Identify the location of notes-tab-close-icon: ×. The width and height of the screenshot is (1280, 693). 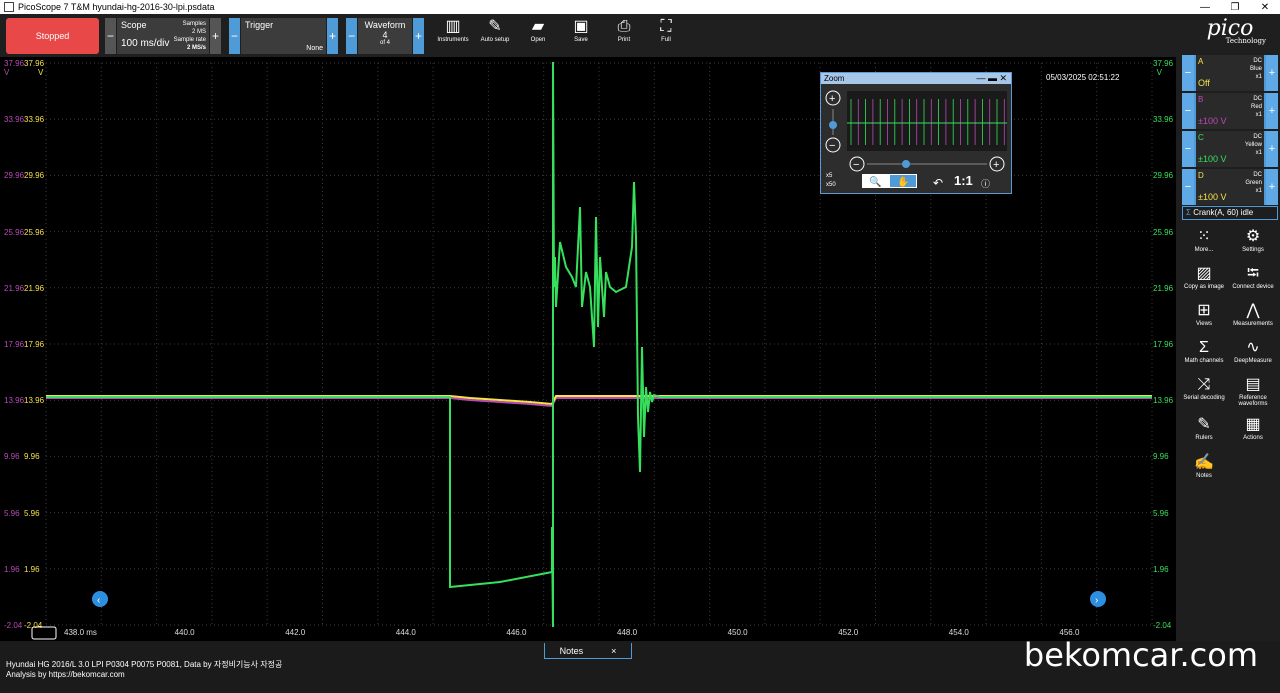
(613, 651).